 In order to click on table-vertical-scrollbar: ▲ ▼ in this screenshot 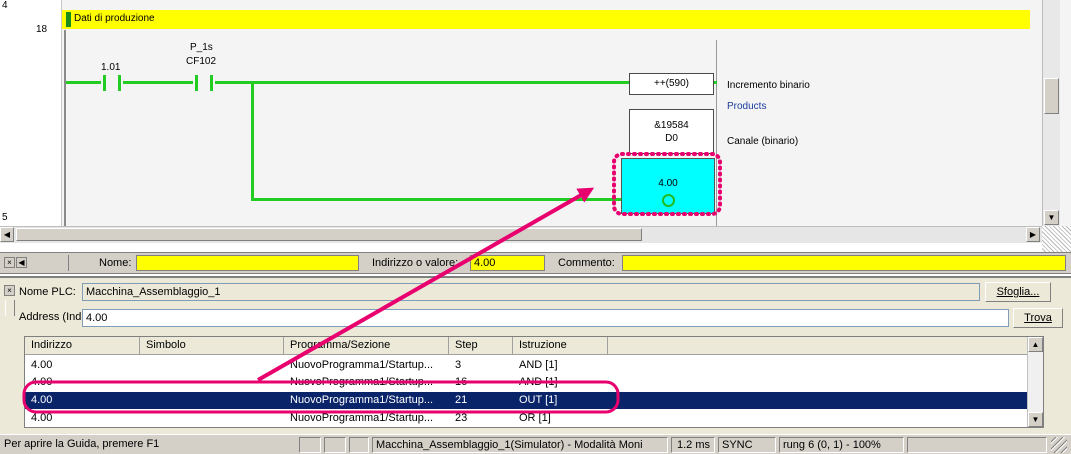, I will do `click(1035, 382)`.